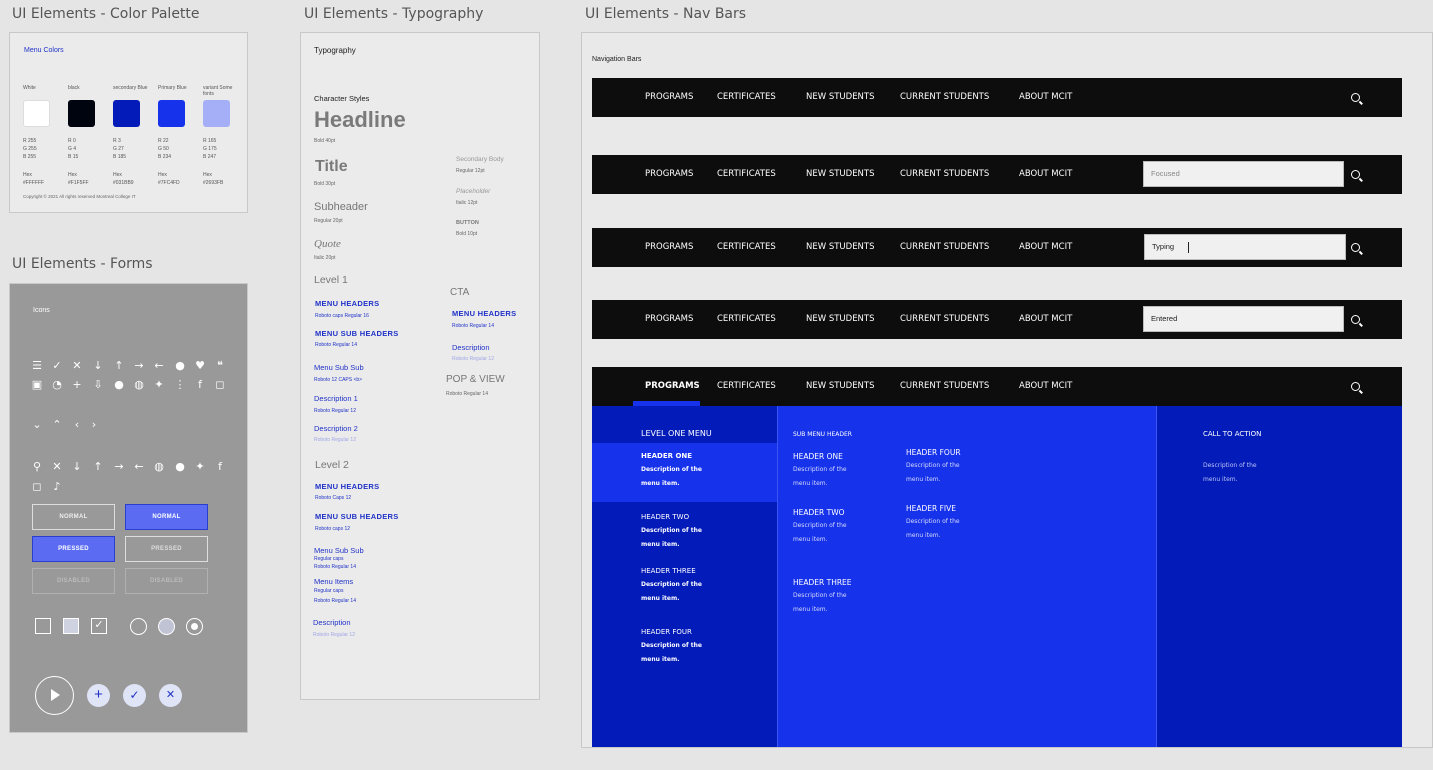 Image resolution: width=1433 pixels, height=770 pixels. Describe the element at coordinates (818, 456) in the screenshot. I see `submenu-item-header: HEADER ONE` at that location.